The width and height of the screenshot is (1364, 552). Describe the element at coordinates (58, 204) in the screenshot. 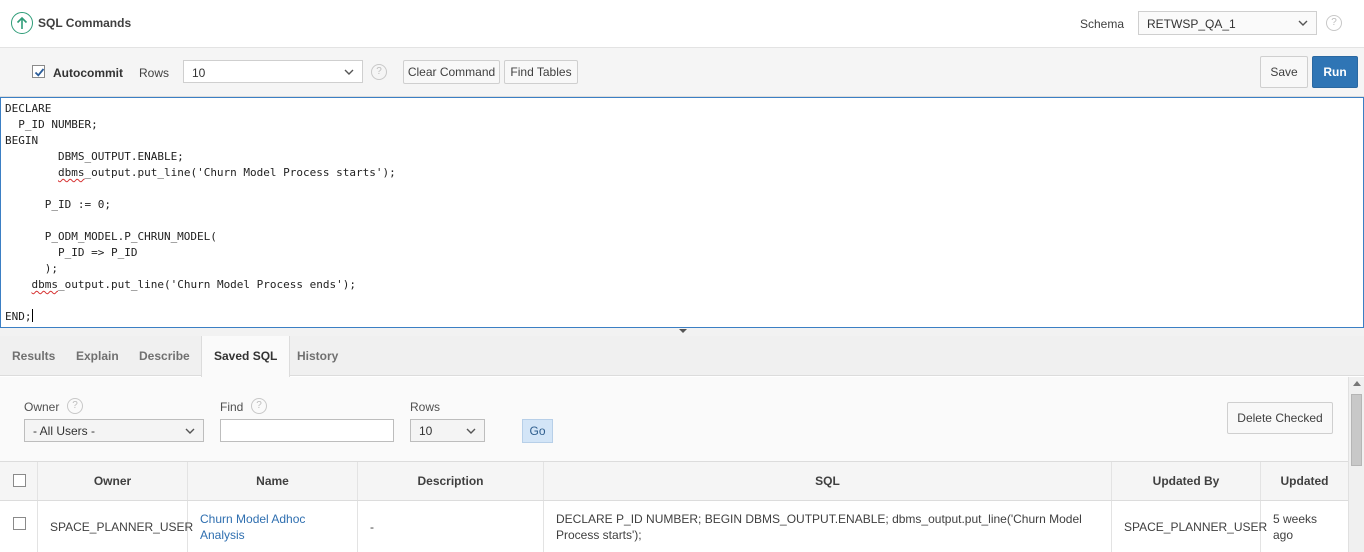

I see `code-line: P_ID := 0;` at that location.